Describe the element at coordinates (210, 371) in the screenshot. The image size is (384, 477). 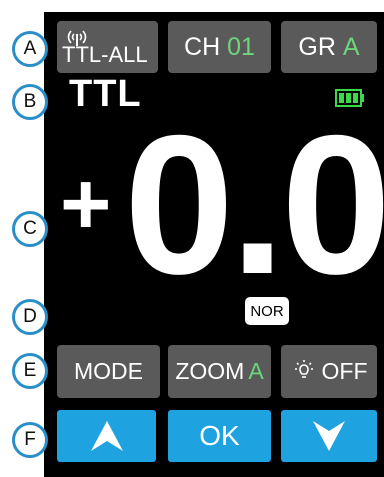
I see `zoom-prefix: ZOOM` at that location.